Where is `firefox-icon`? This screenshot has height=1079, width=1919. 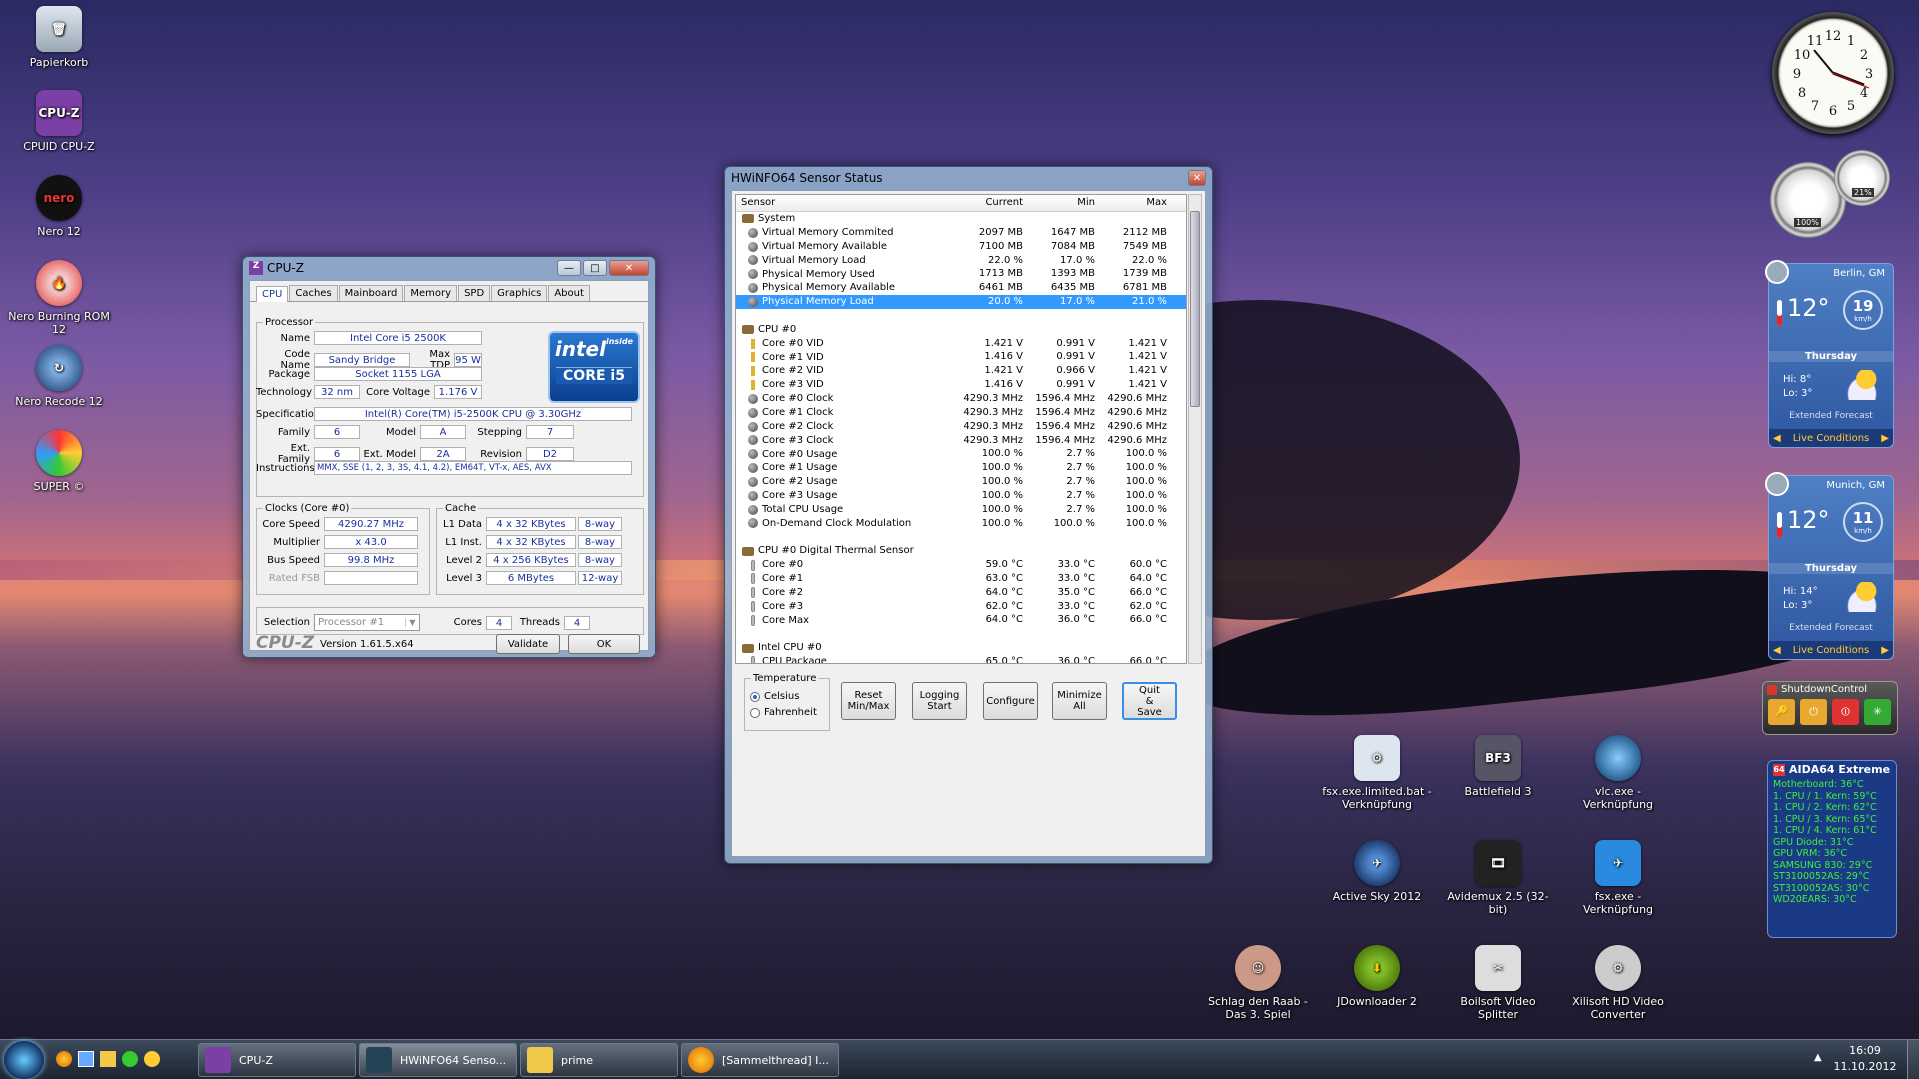
firefox-icon is located at coordinates (64, 1059).